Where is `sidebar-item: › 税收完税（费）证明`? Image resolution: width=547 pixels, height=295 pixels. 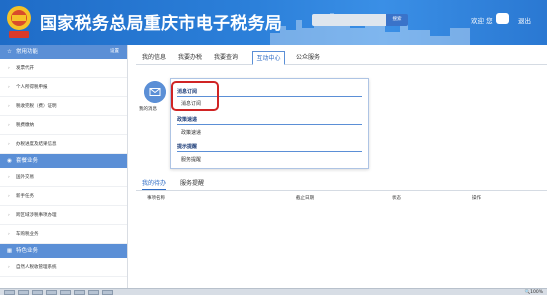 sidebar-item: › 税收完税（费）证明 is located at coordinates (63, 106).